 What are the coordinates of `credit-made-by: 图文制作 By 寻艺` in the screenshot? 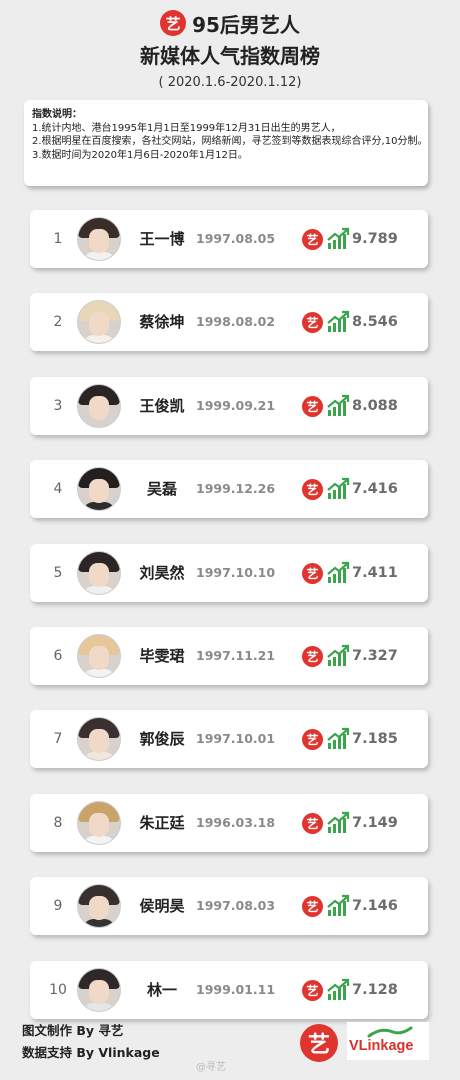 It's located at (73, 1030).